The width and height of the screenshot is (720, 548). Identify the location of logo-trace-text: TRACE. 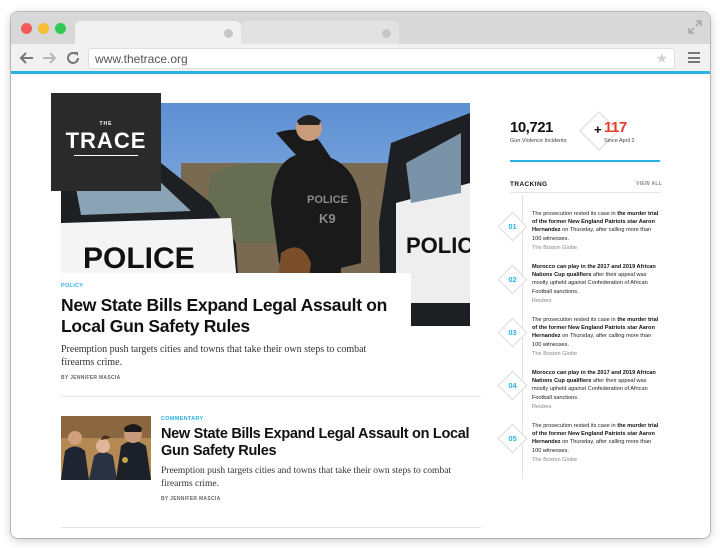
(106, 140).